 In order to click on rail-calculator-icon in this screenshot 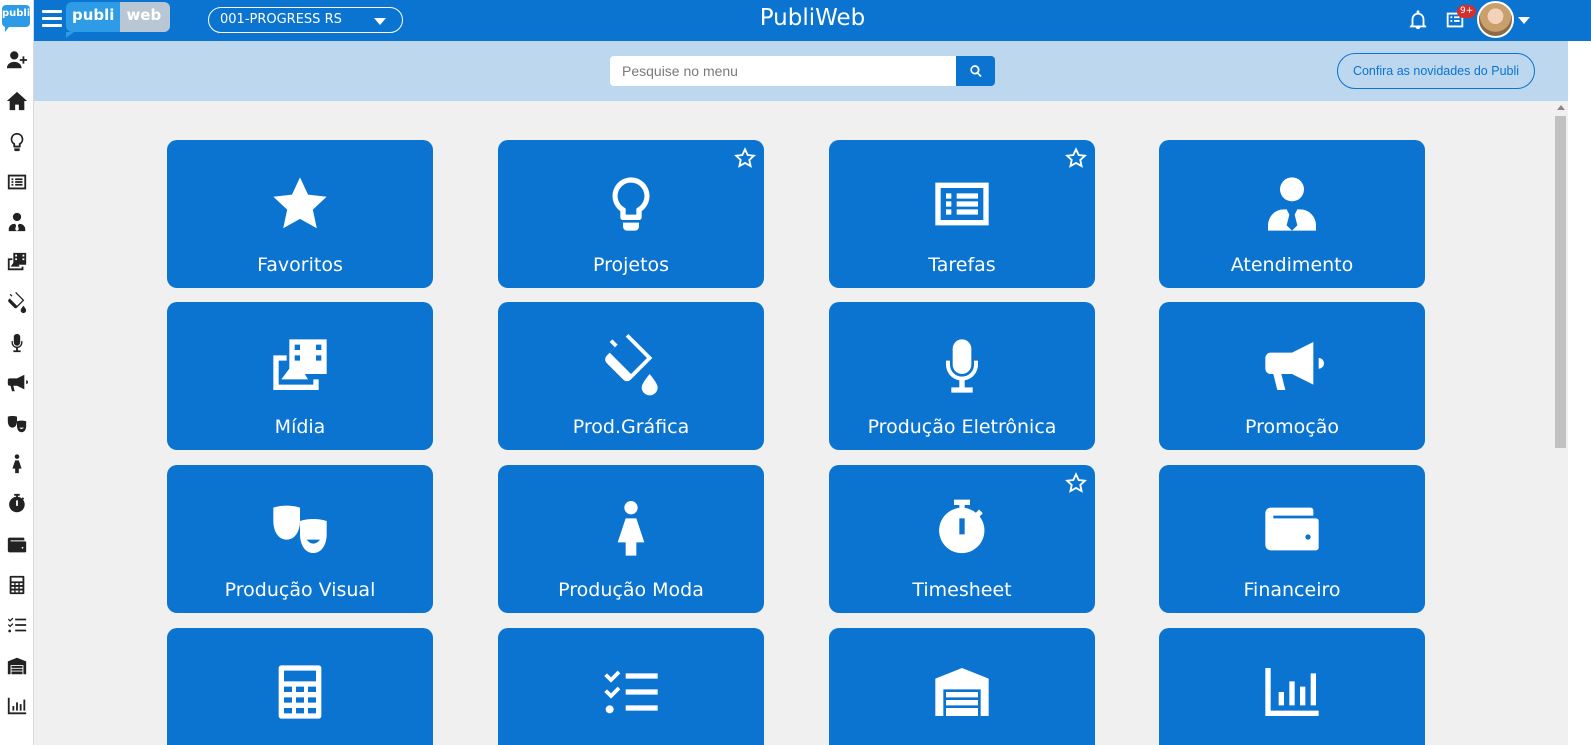, I will do `click(17, 585)`.